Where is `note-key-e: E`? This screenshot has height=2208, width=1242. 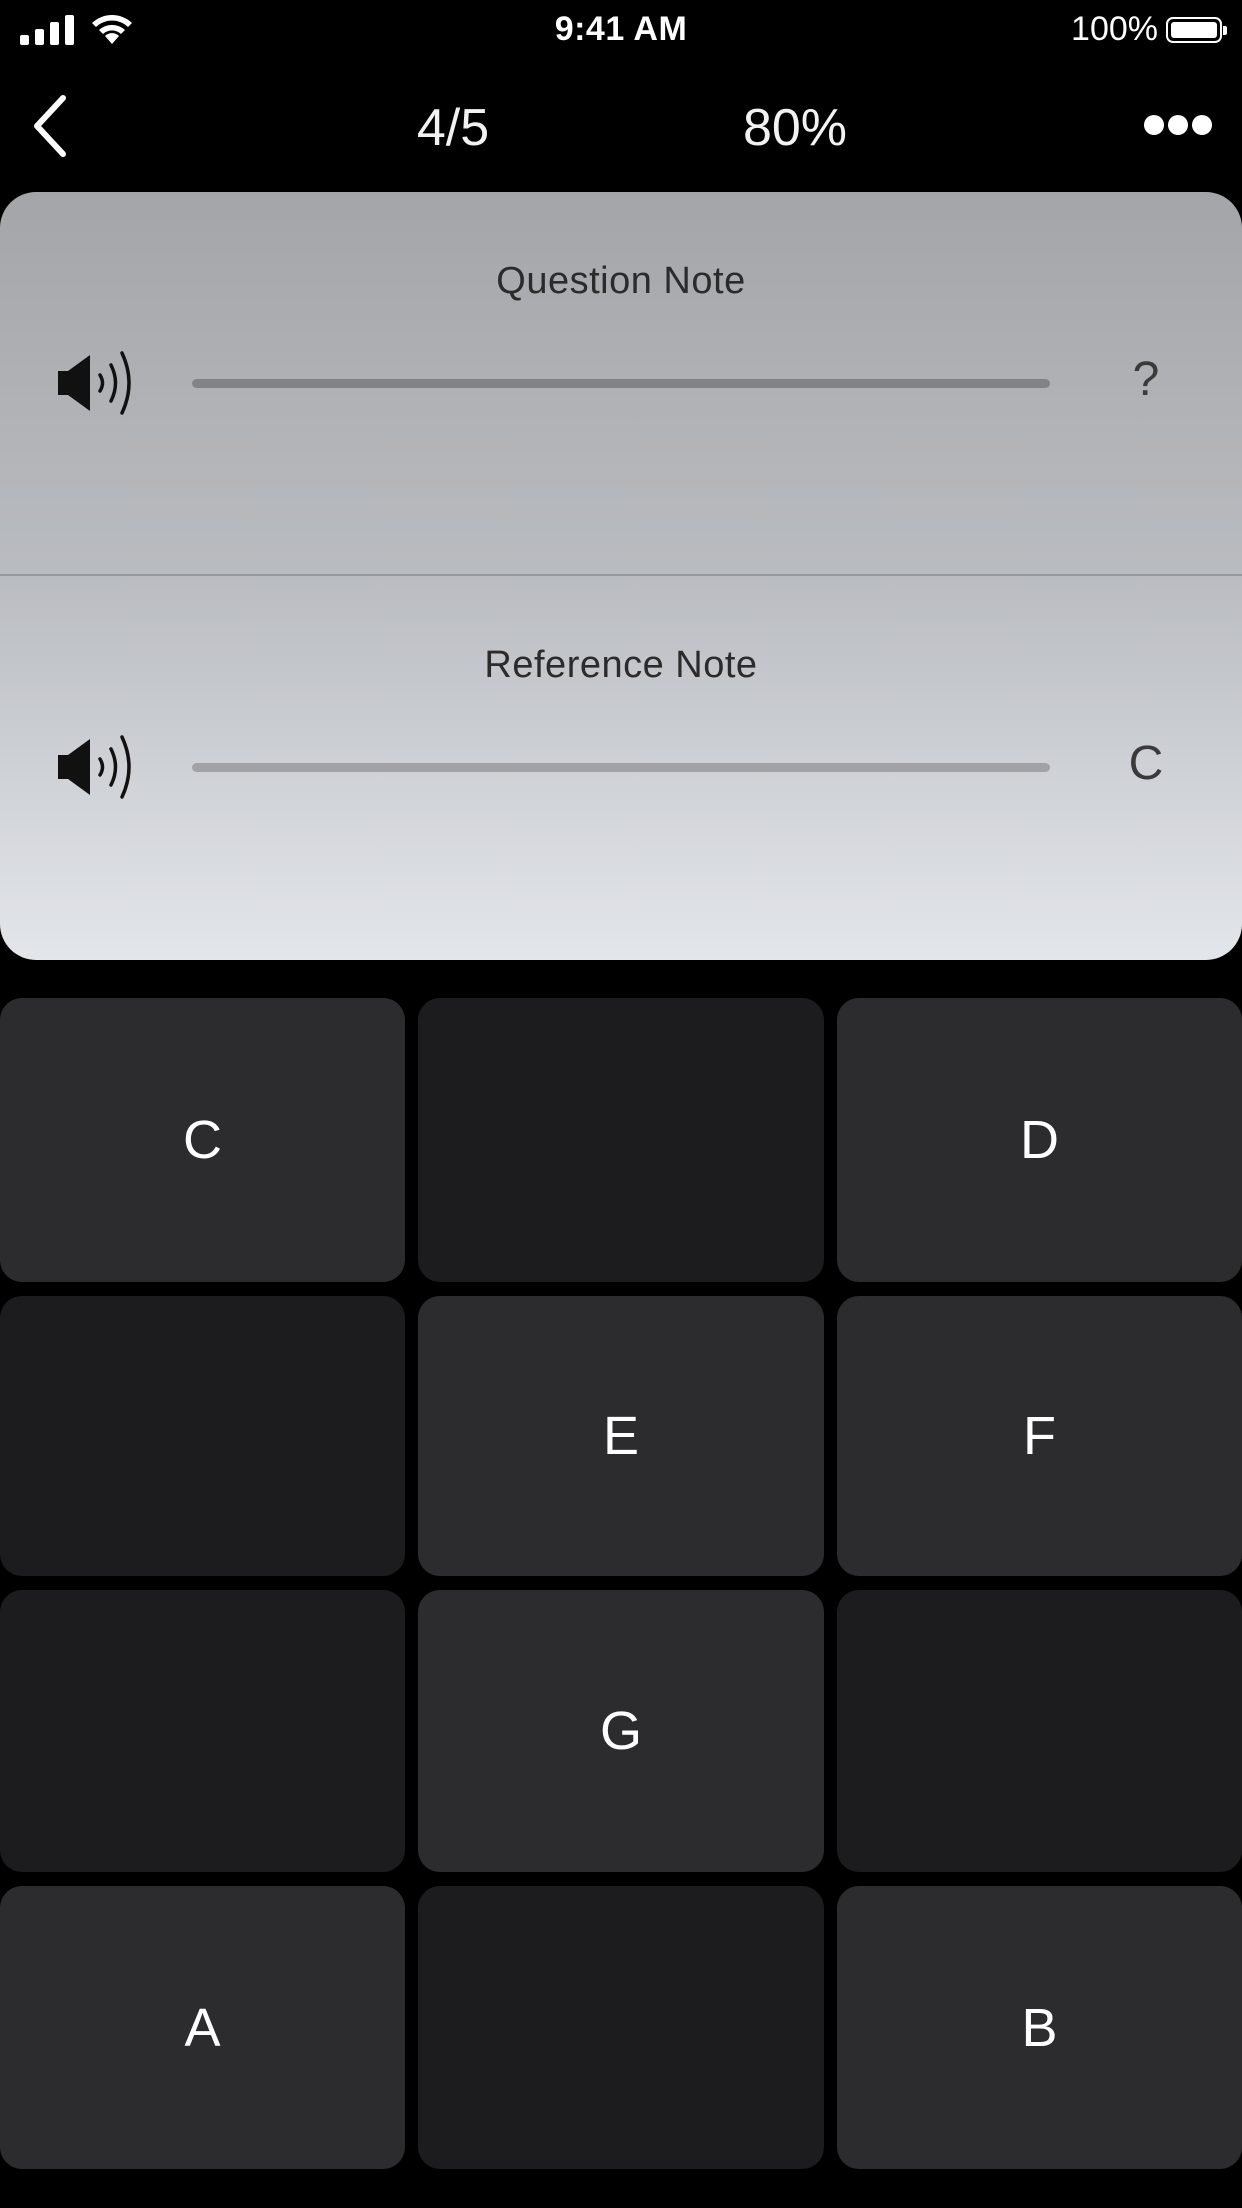
note-key-e: E is located at coordinates (621, 1436).